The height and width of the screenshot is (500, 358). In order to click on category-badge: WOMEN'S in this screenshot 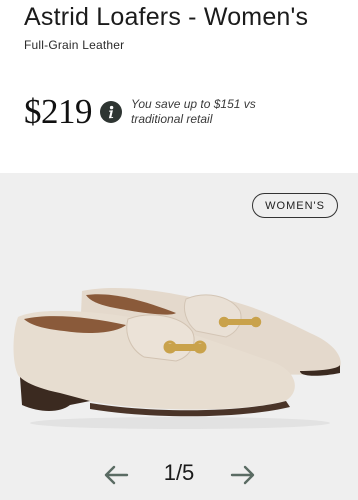, I will do `click(295, 205)`.